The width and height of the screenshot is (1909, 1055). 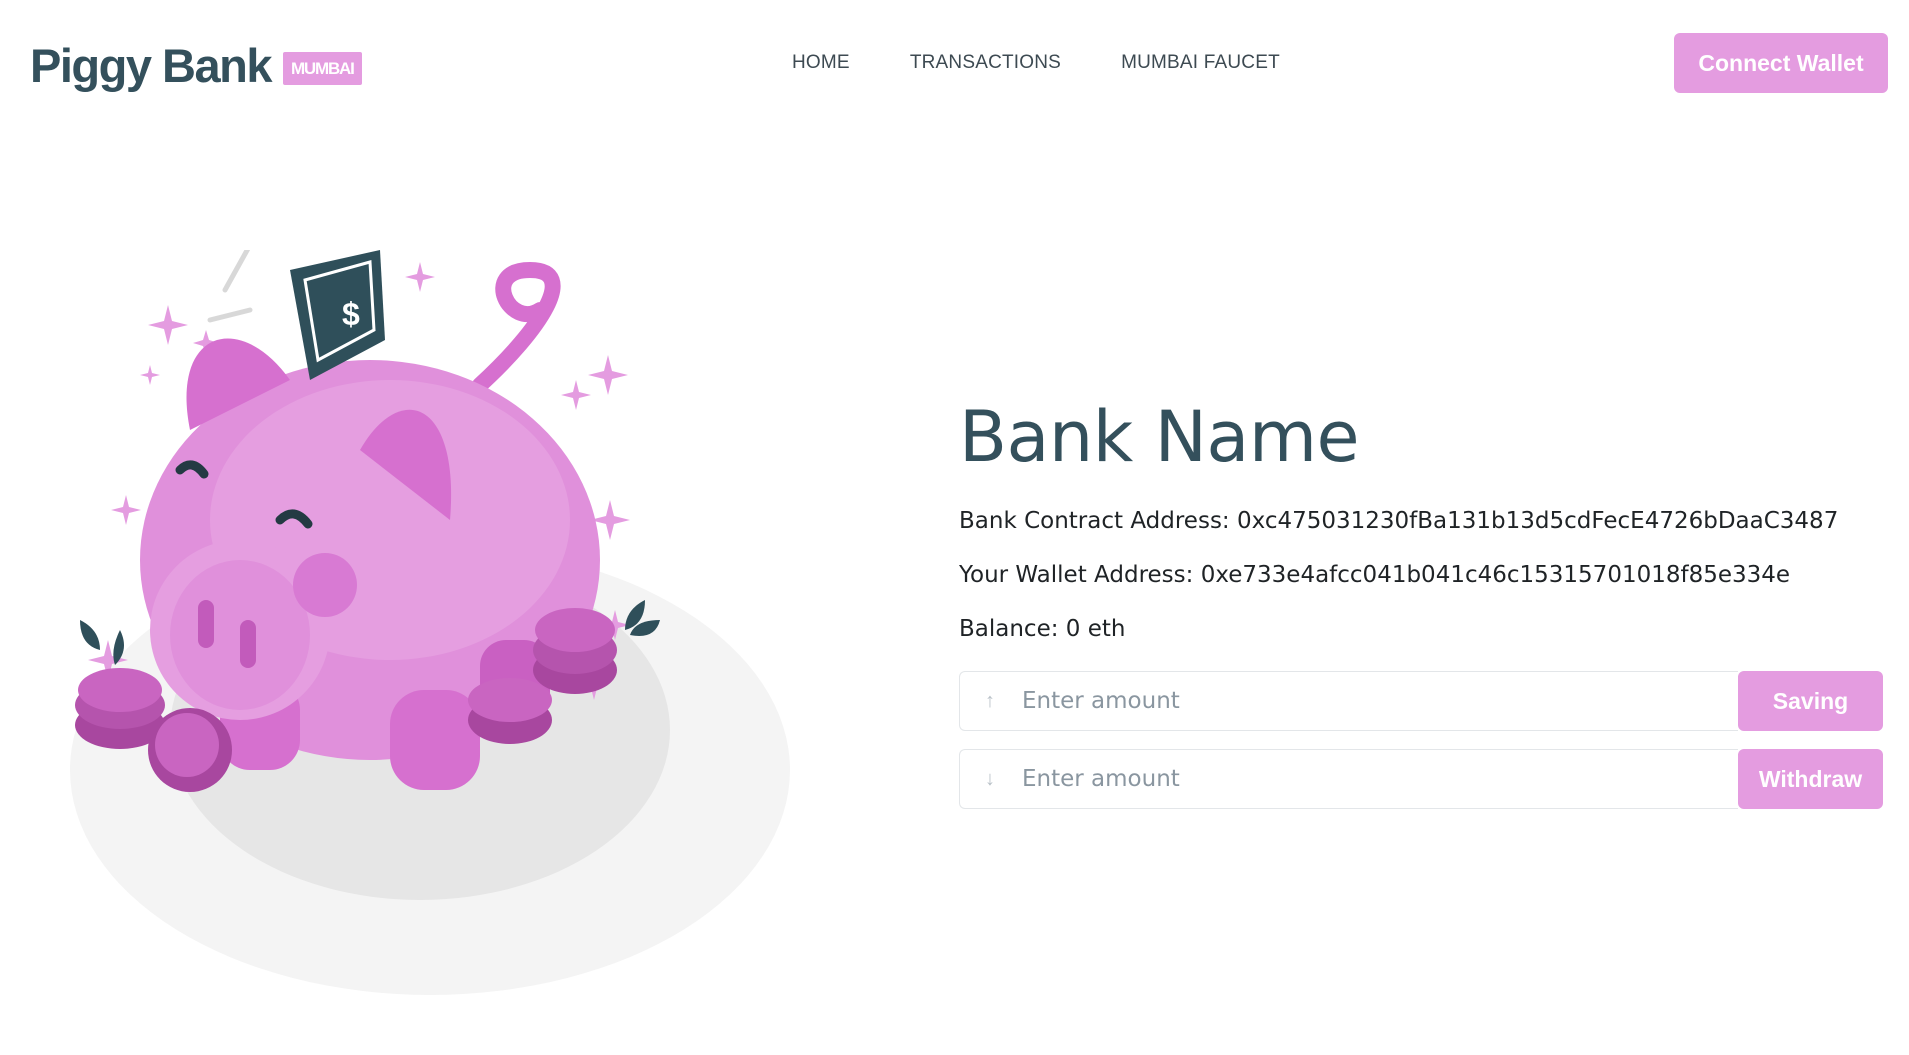 I want to click on connect-wallet-button: Connect Wallet, so click(x=1781, y=63).